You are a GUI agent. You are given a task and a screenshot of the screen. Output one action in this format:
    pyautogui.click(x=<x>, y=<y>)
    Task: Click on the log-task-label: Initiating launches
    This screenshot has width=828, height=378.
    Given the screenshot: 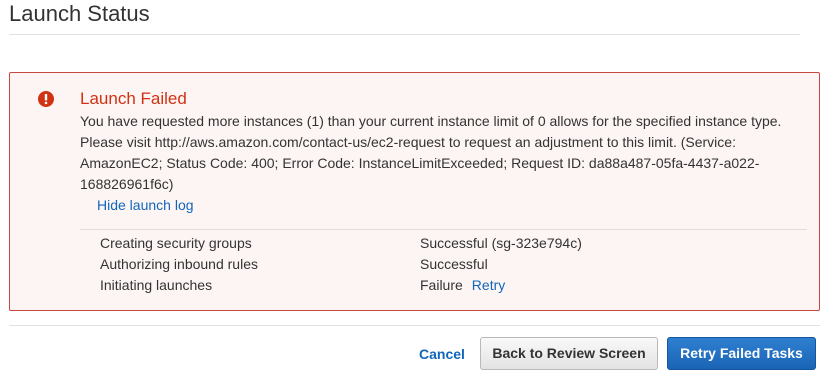 What is the action you would take?
    pyautogui.click(x=156, y=285)
    